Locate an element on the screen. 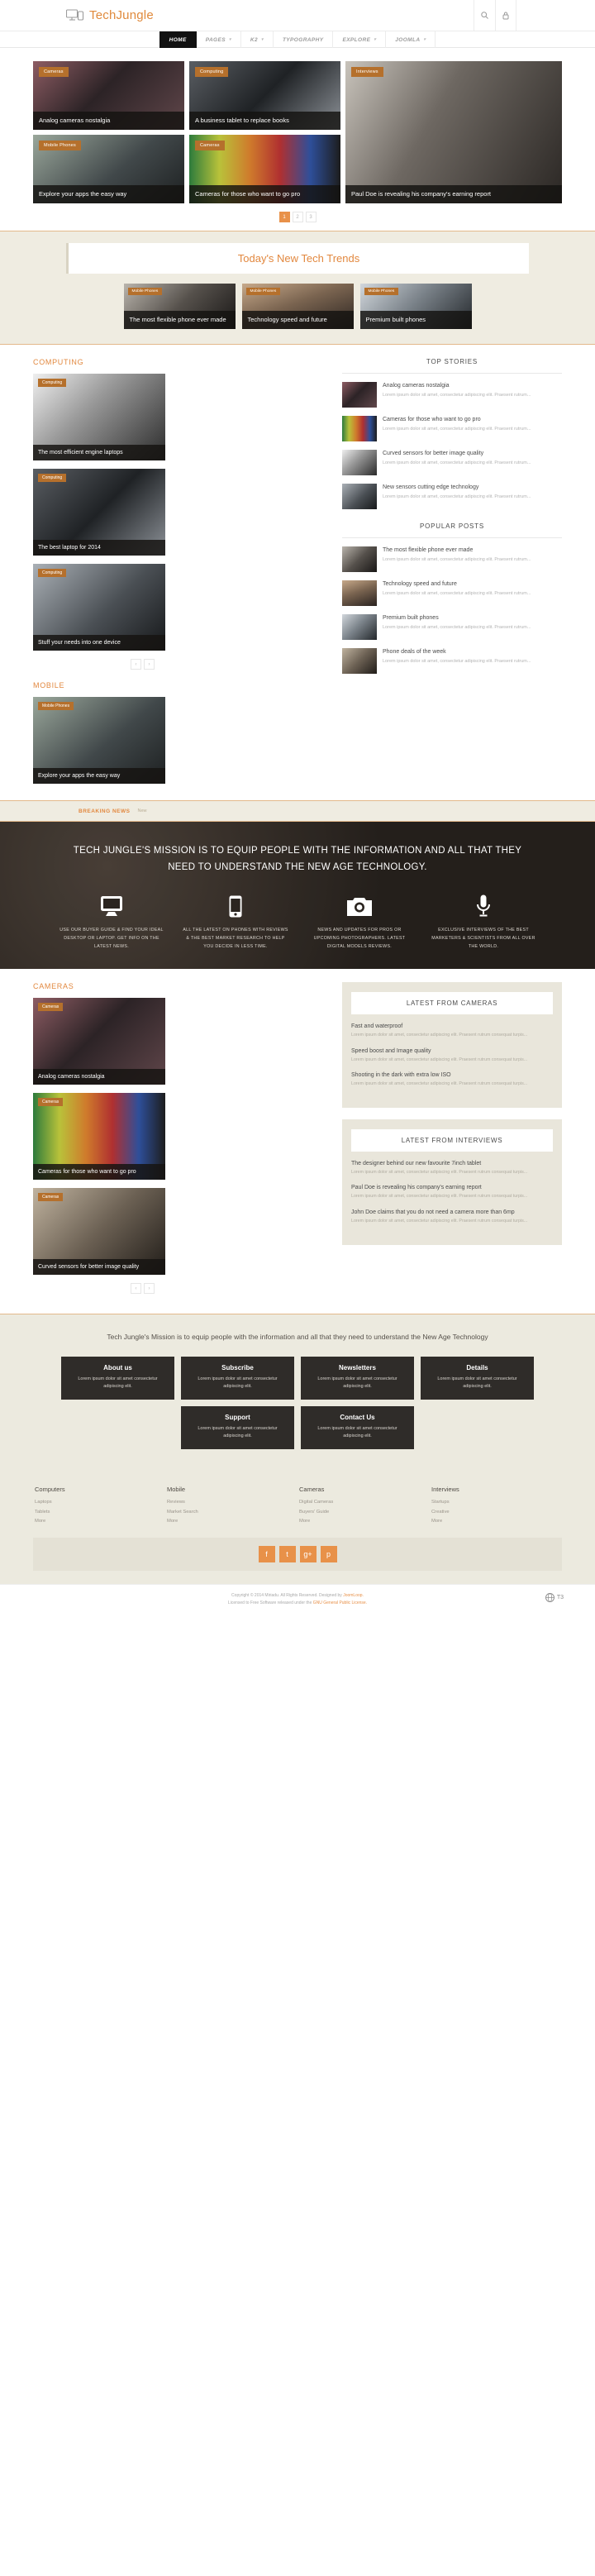  trend-card: Mobile Phones Premium built phones is located at coordinates (415, 306).